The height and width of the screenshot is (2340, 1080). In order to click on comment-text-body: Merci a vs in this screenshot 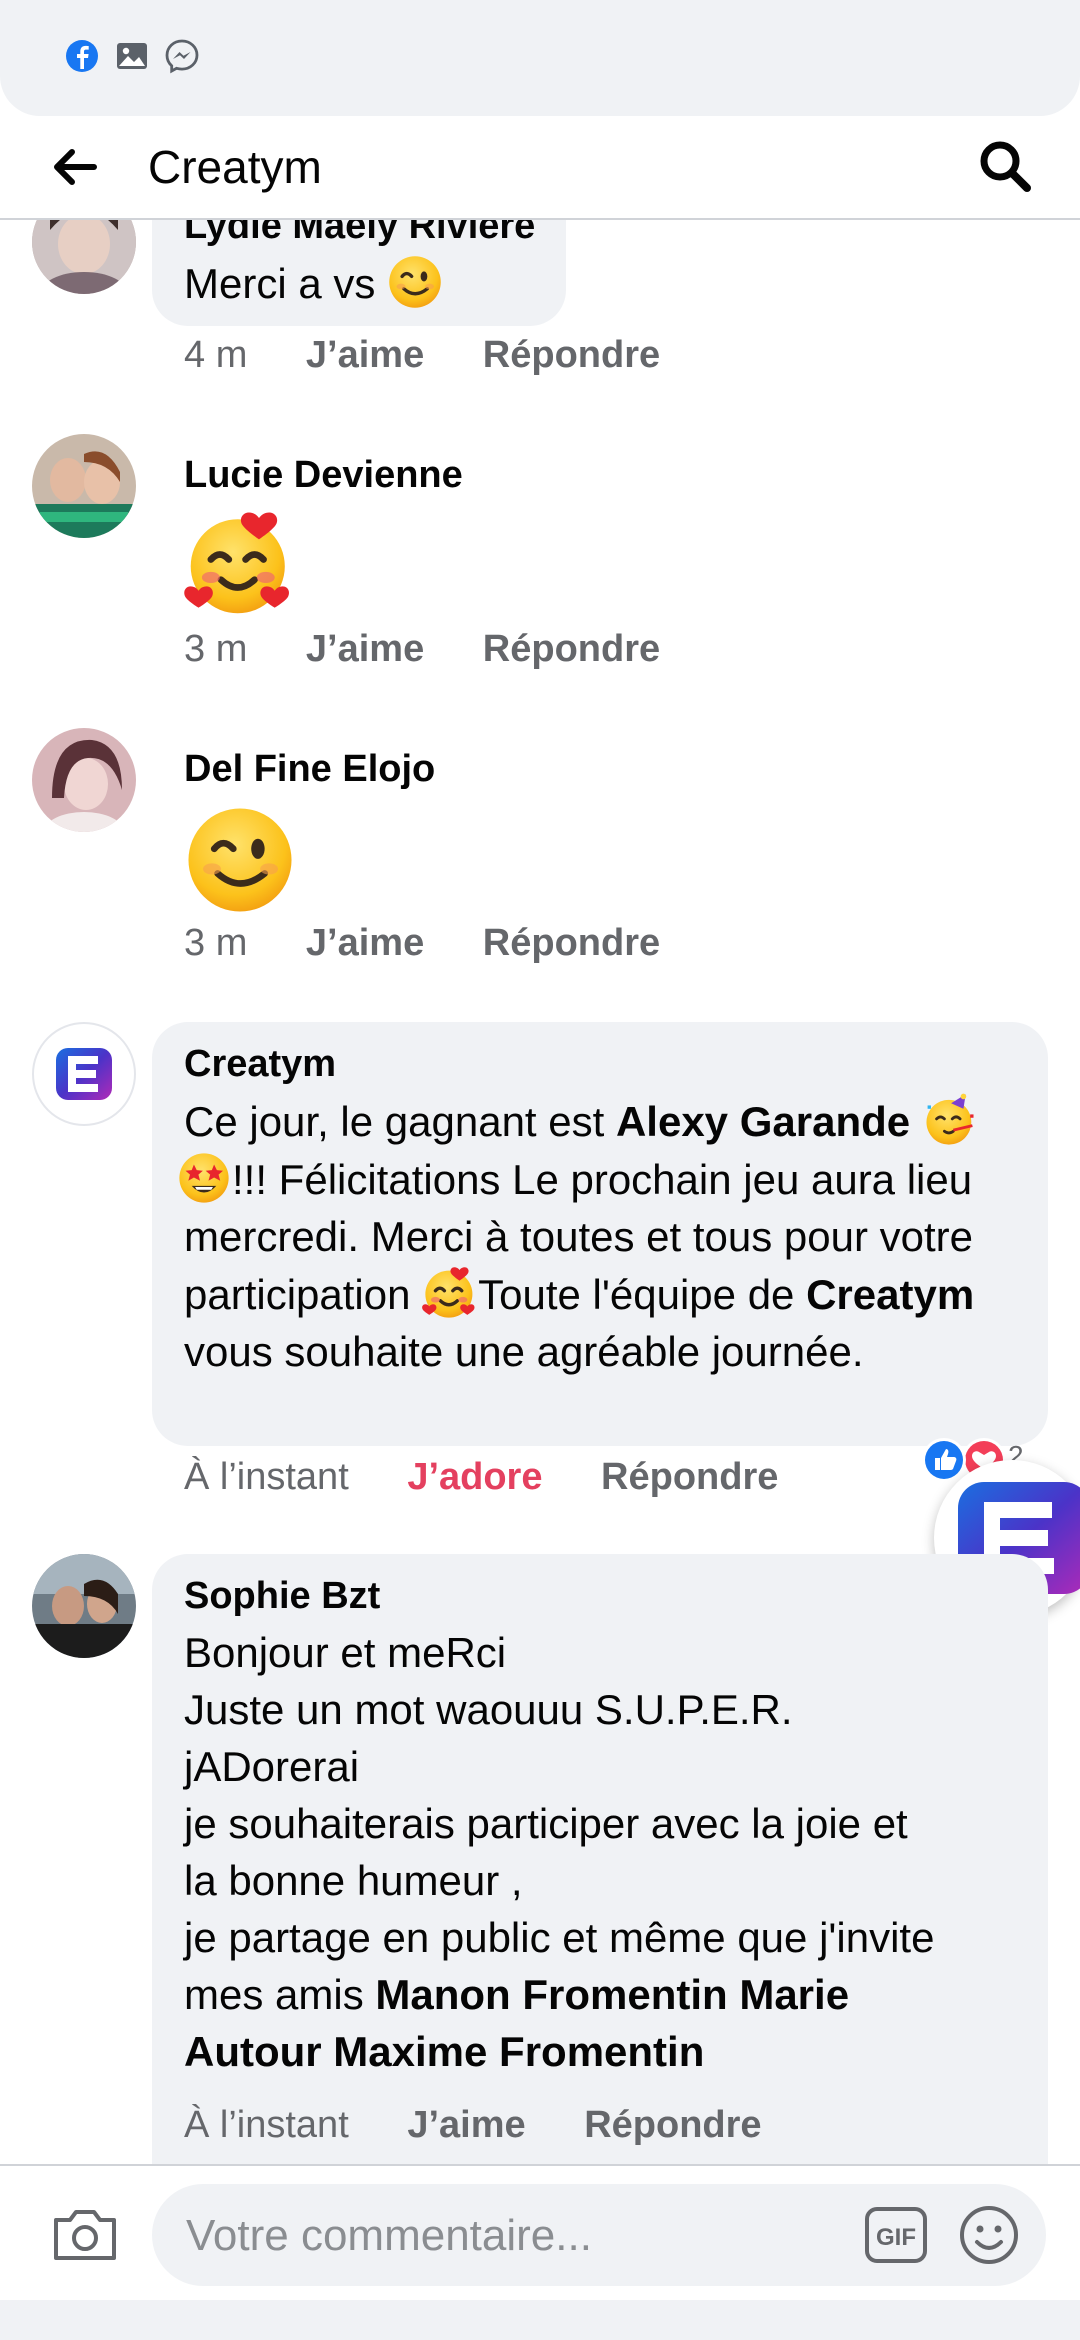, I will do `click(280, 283)`.